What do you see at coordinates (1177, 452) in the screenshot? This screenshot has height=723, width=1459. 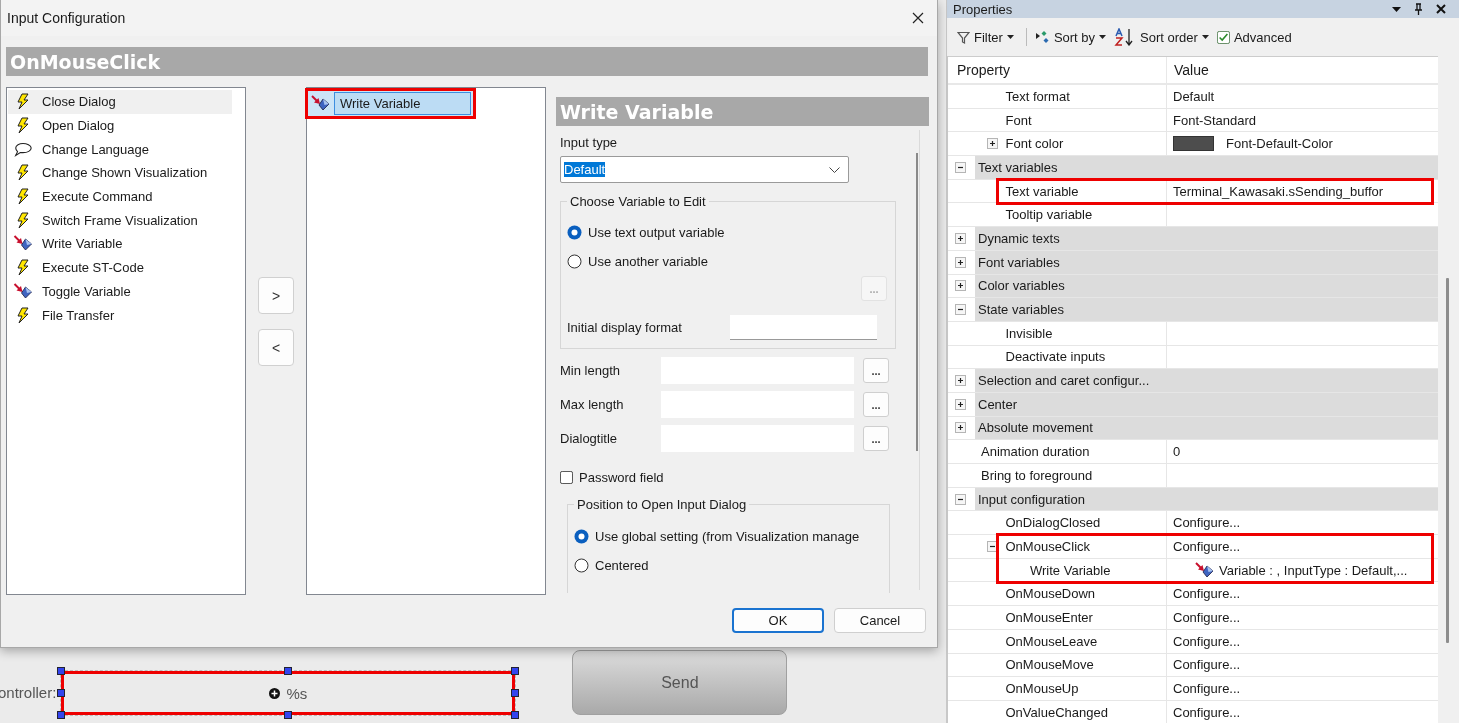 I see `property-value: 0` at bounding box center [1177, 452].